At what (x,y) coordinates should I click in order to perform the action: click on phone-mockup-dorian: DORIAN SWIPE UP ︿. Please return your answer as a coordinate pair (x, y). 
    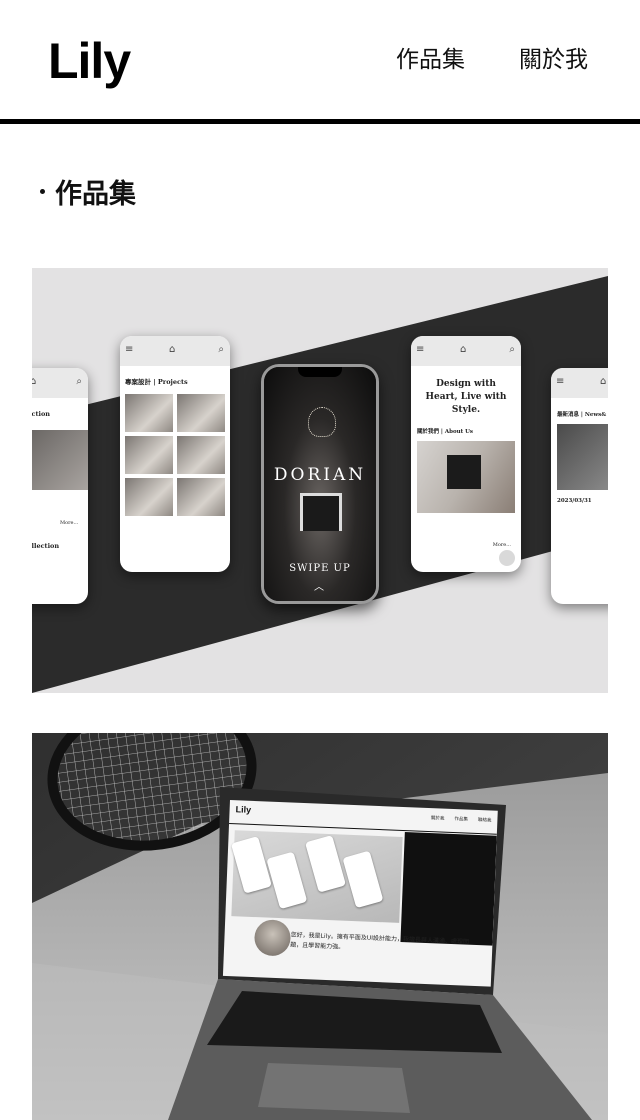
    Looking at the image, I should click on (320, 484).